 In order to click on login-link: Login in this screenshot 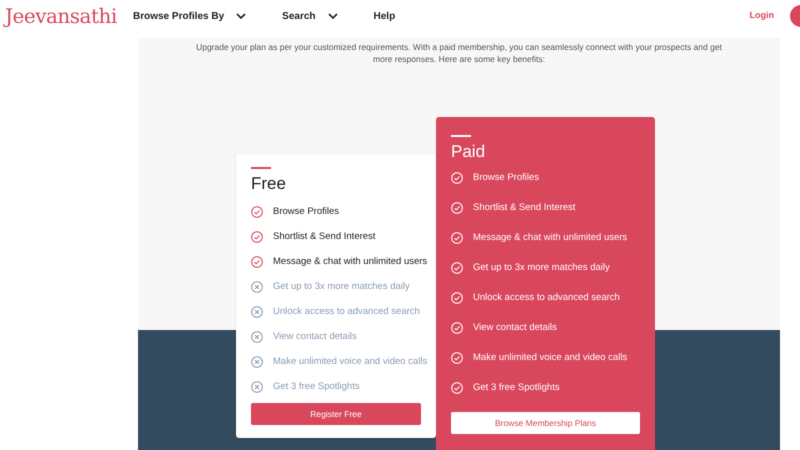, I will do `click(762, 16)`.